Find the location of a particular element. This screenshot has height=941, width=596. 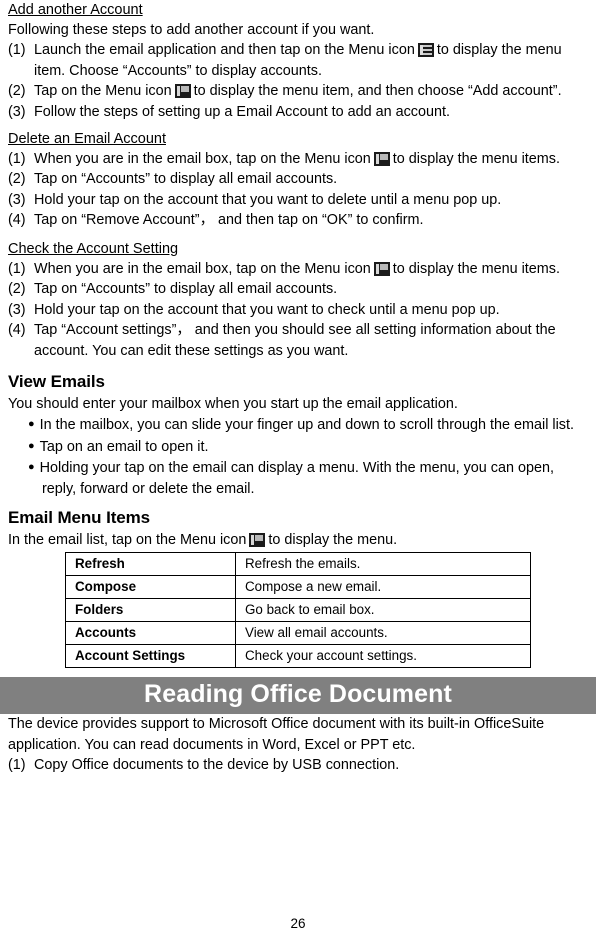

menu-item-name: Compose is located at coordinates (150, 587).